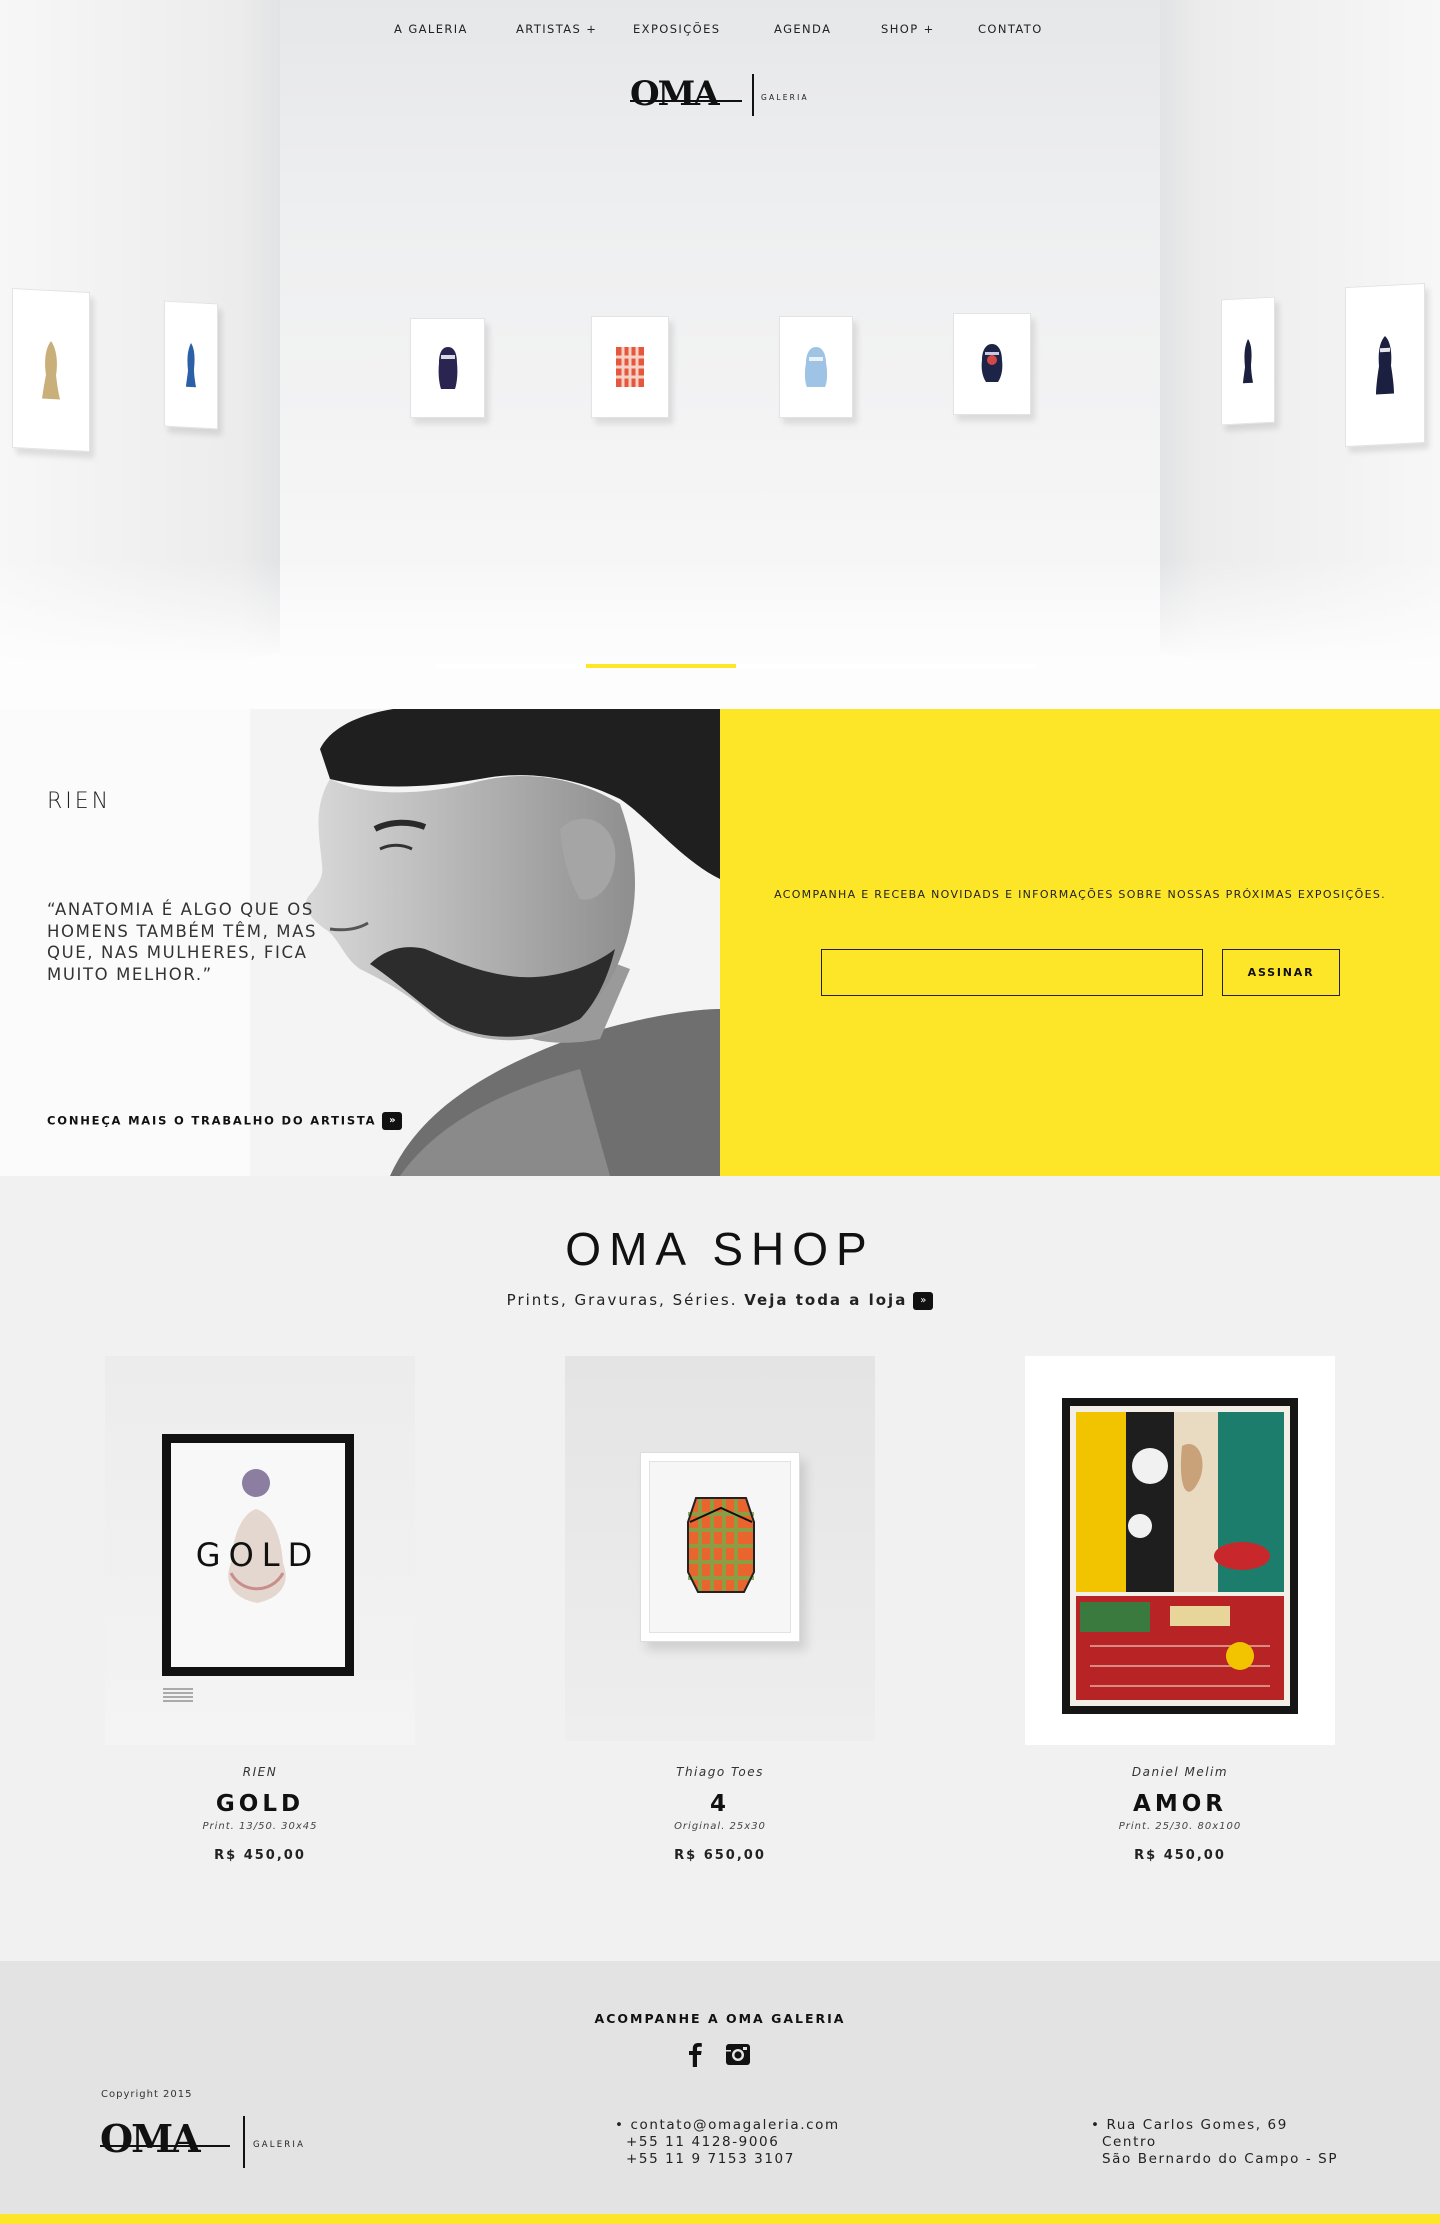  What do you see at coordinates (178, 1695) in the screenshot?
I see `wall-label` at bounding box center [178, 1695].